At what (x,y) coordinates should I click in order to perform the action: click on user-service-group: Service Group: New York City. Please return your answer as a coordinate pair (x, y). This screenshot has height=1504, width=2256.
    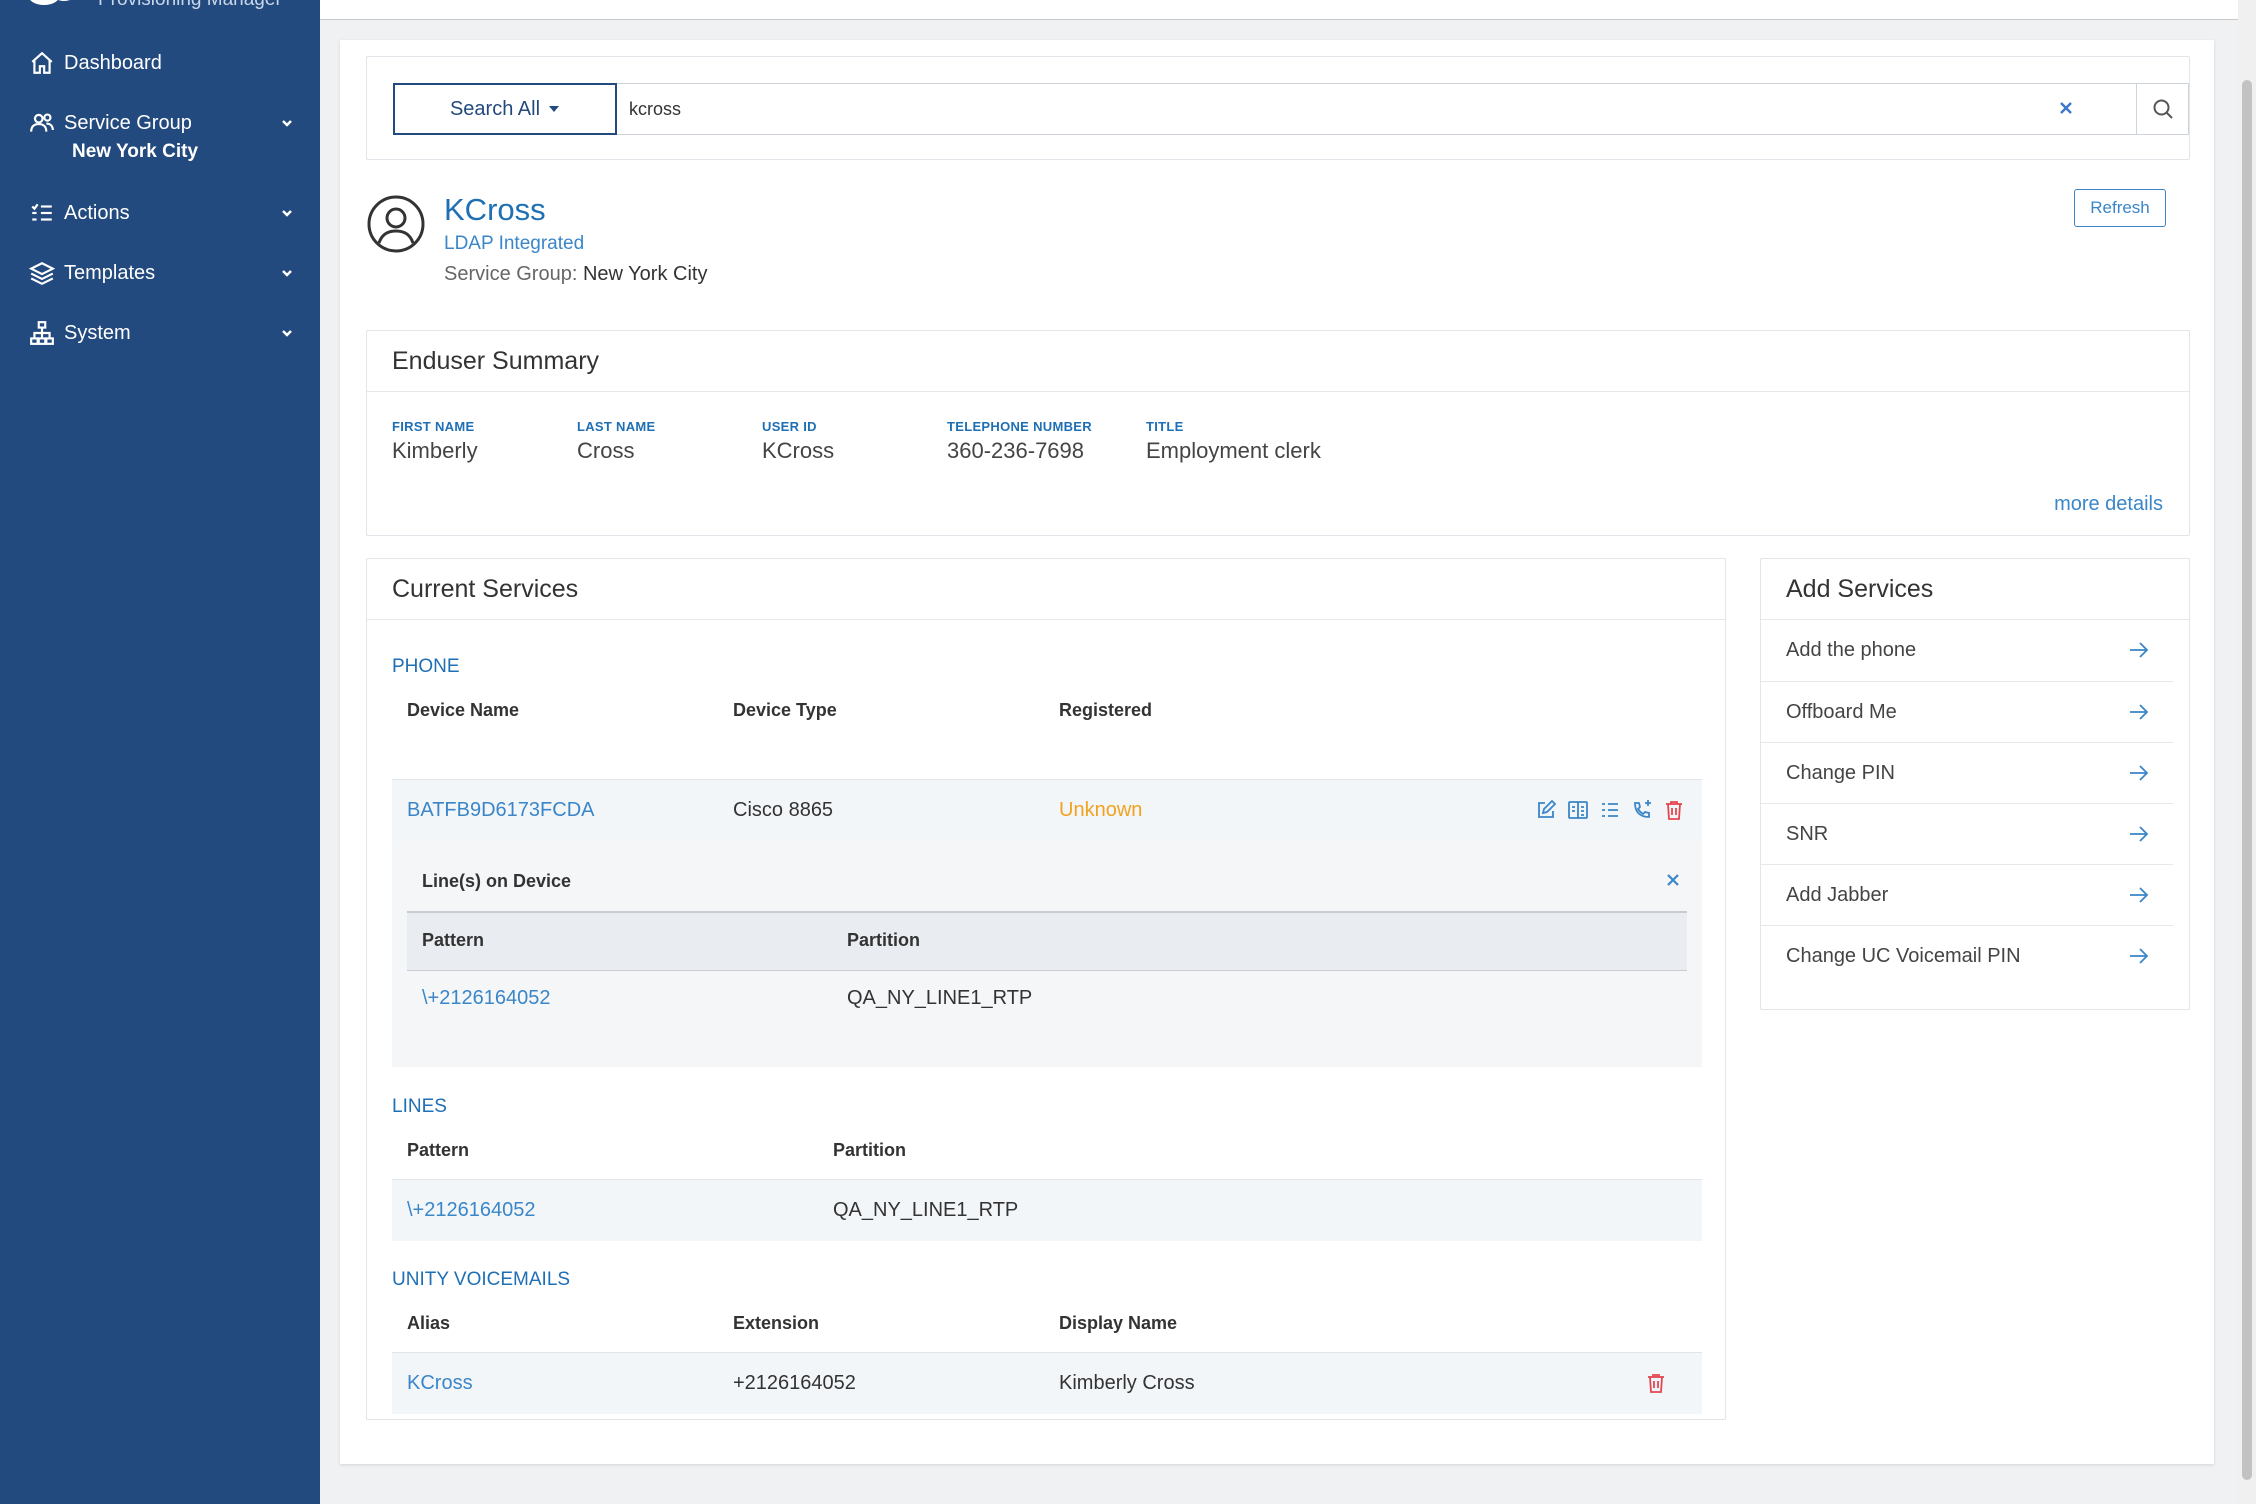
    Looking at the image, I should click on (575, 274).